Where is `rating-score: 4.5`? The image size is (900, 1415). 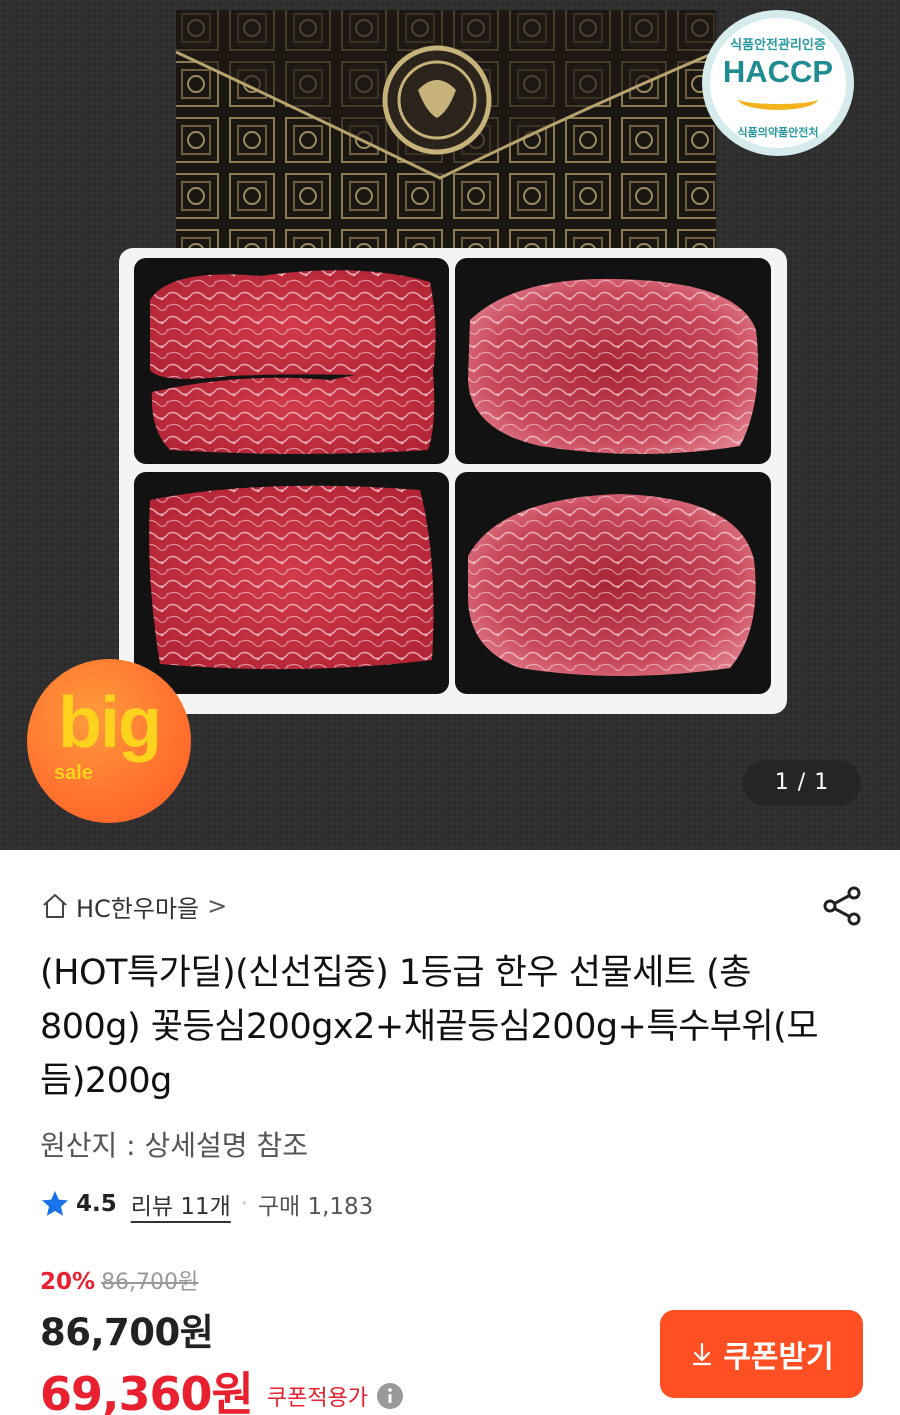
rating-score: 4.5 is located at coordinates (96, 1204).